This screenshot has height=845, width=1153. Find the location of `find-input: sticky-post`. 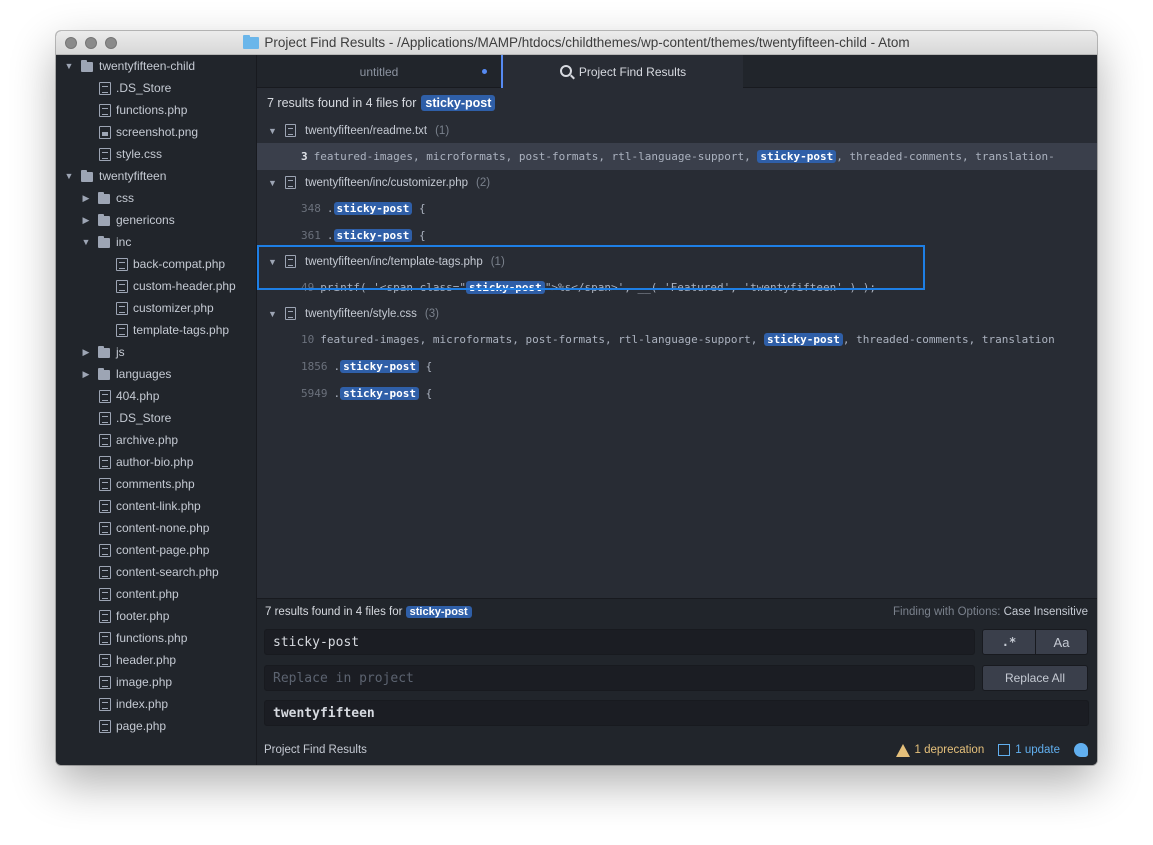

find-input: sticky-post is located at coordinates (619, 642).